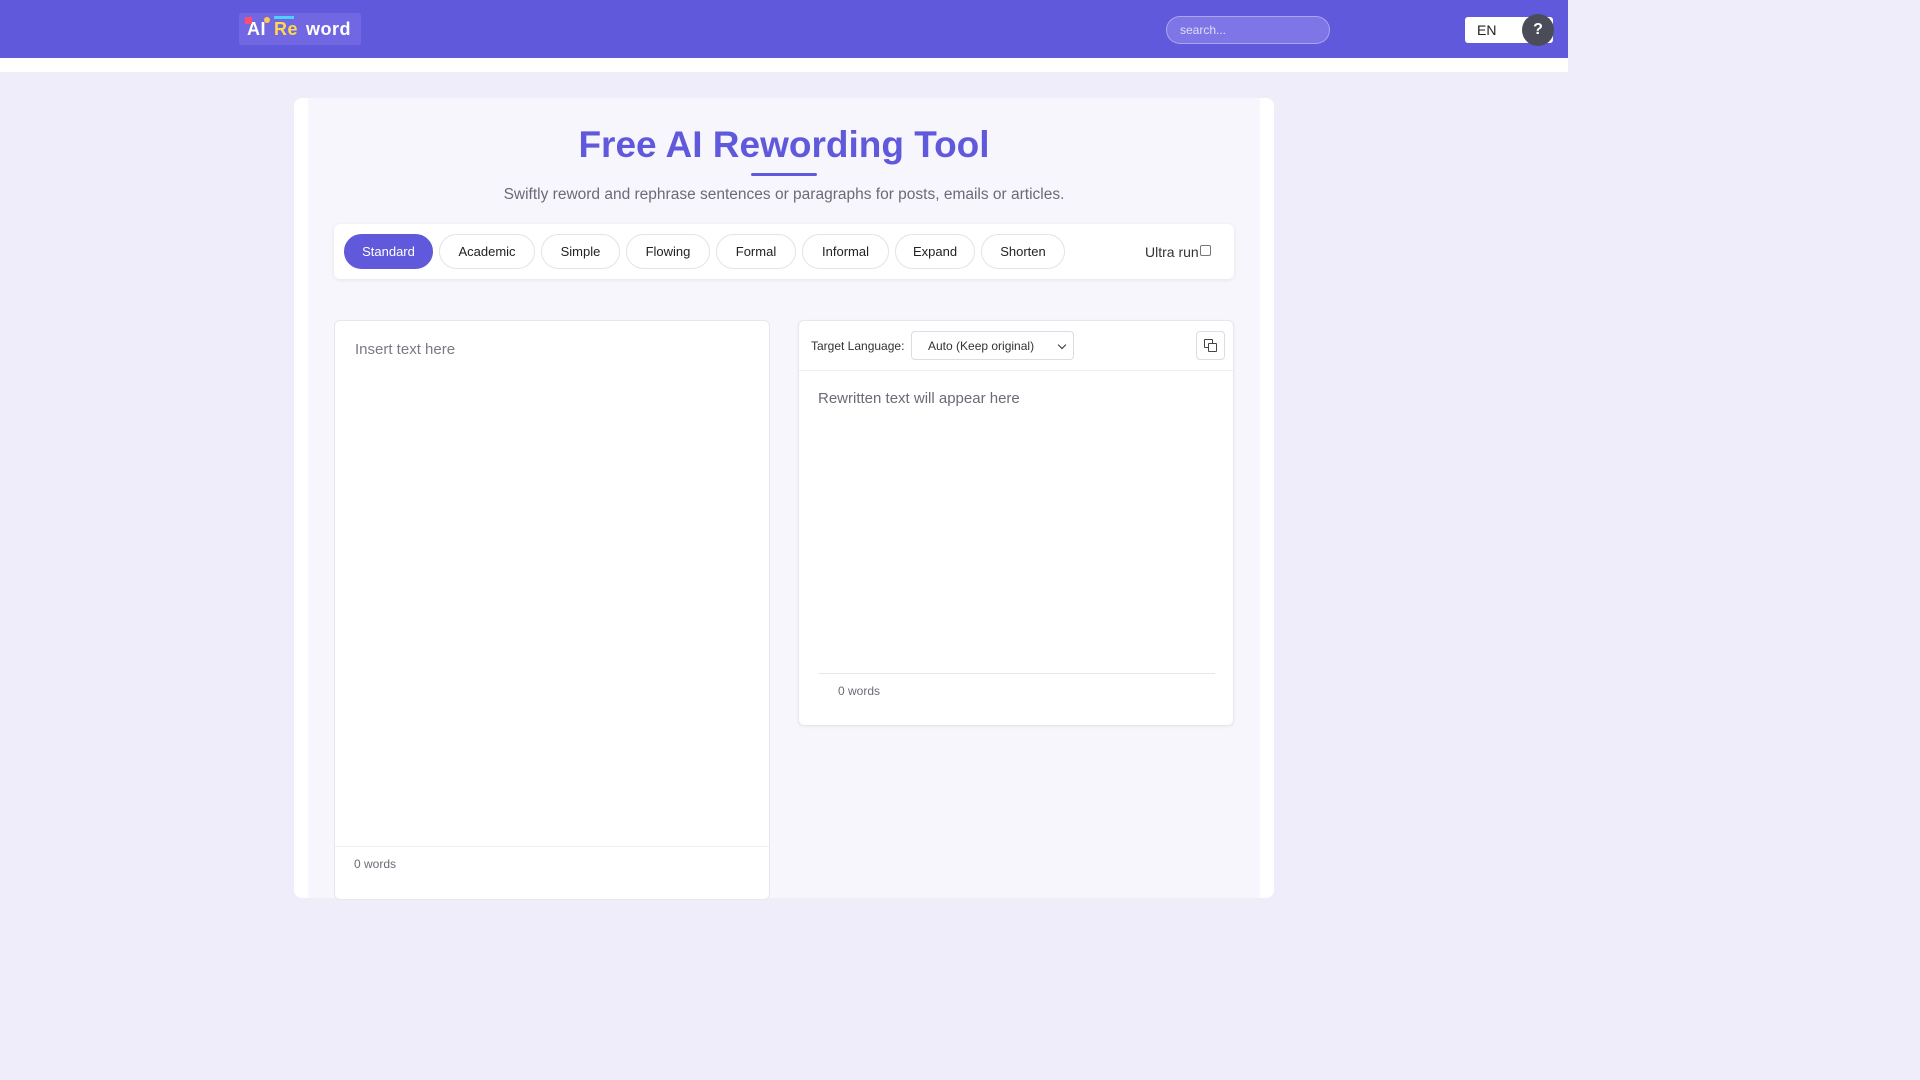  I want to click on language-label: EN, so click(1487, 30).